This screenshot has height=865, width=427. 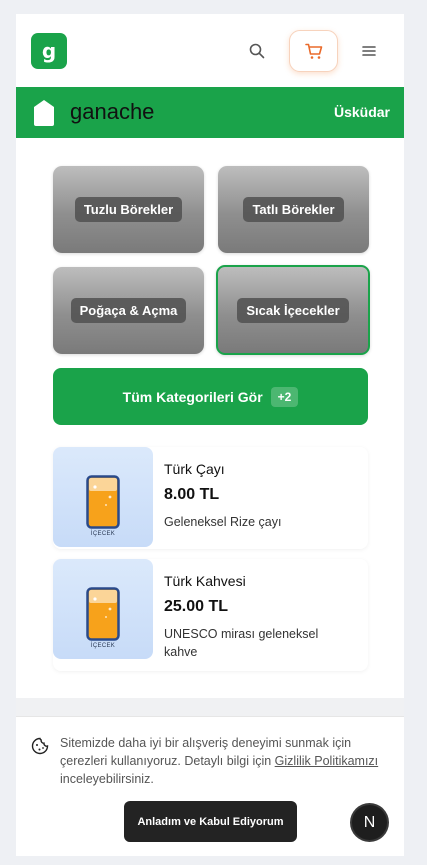 I want to click on floating-n-button: N, so click(x=369, y=822).